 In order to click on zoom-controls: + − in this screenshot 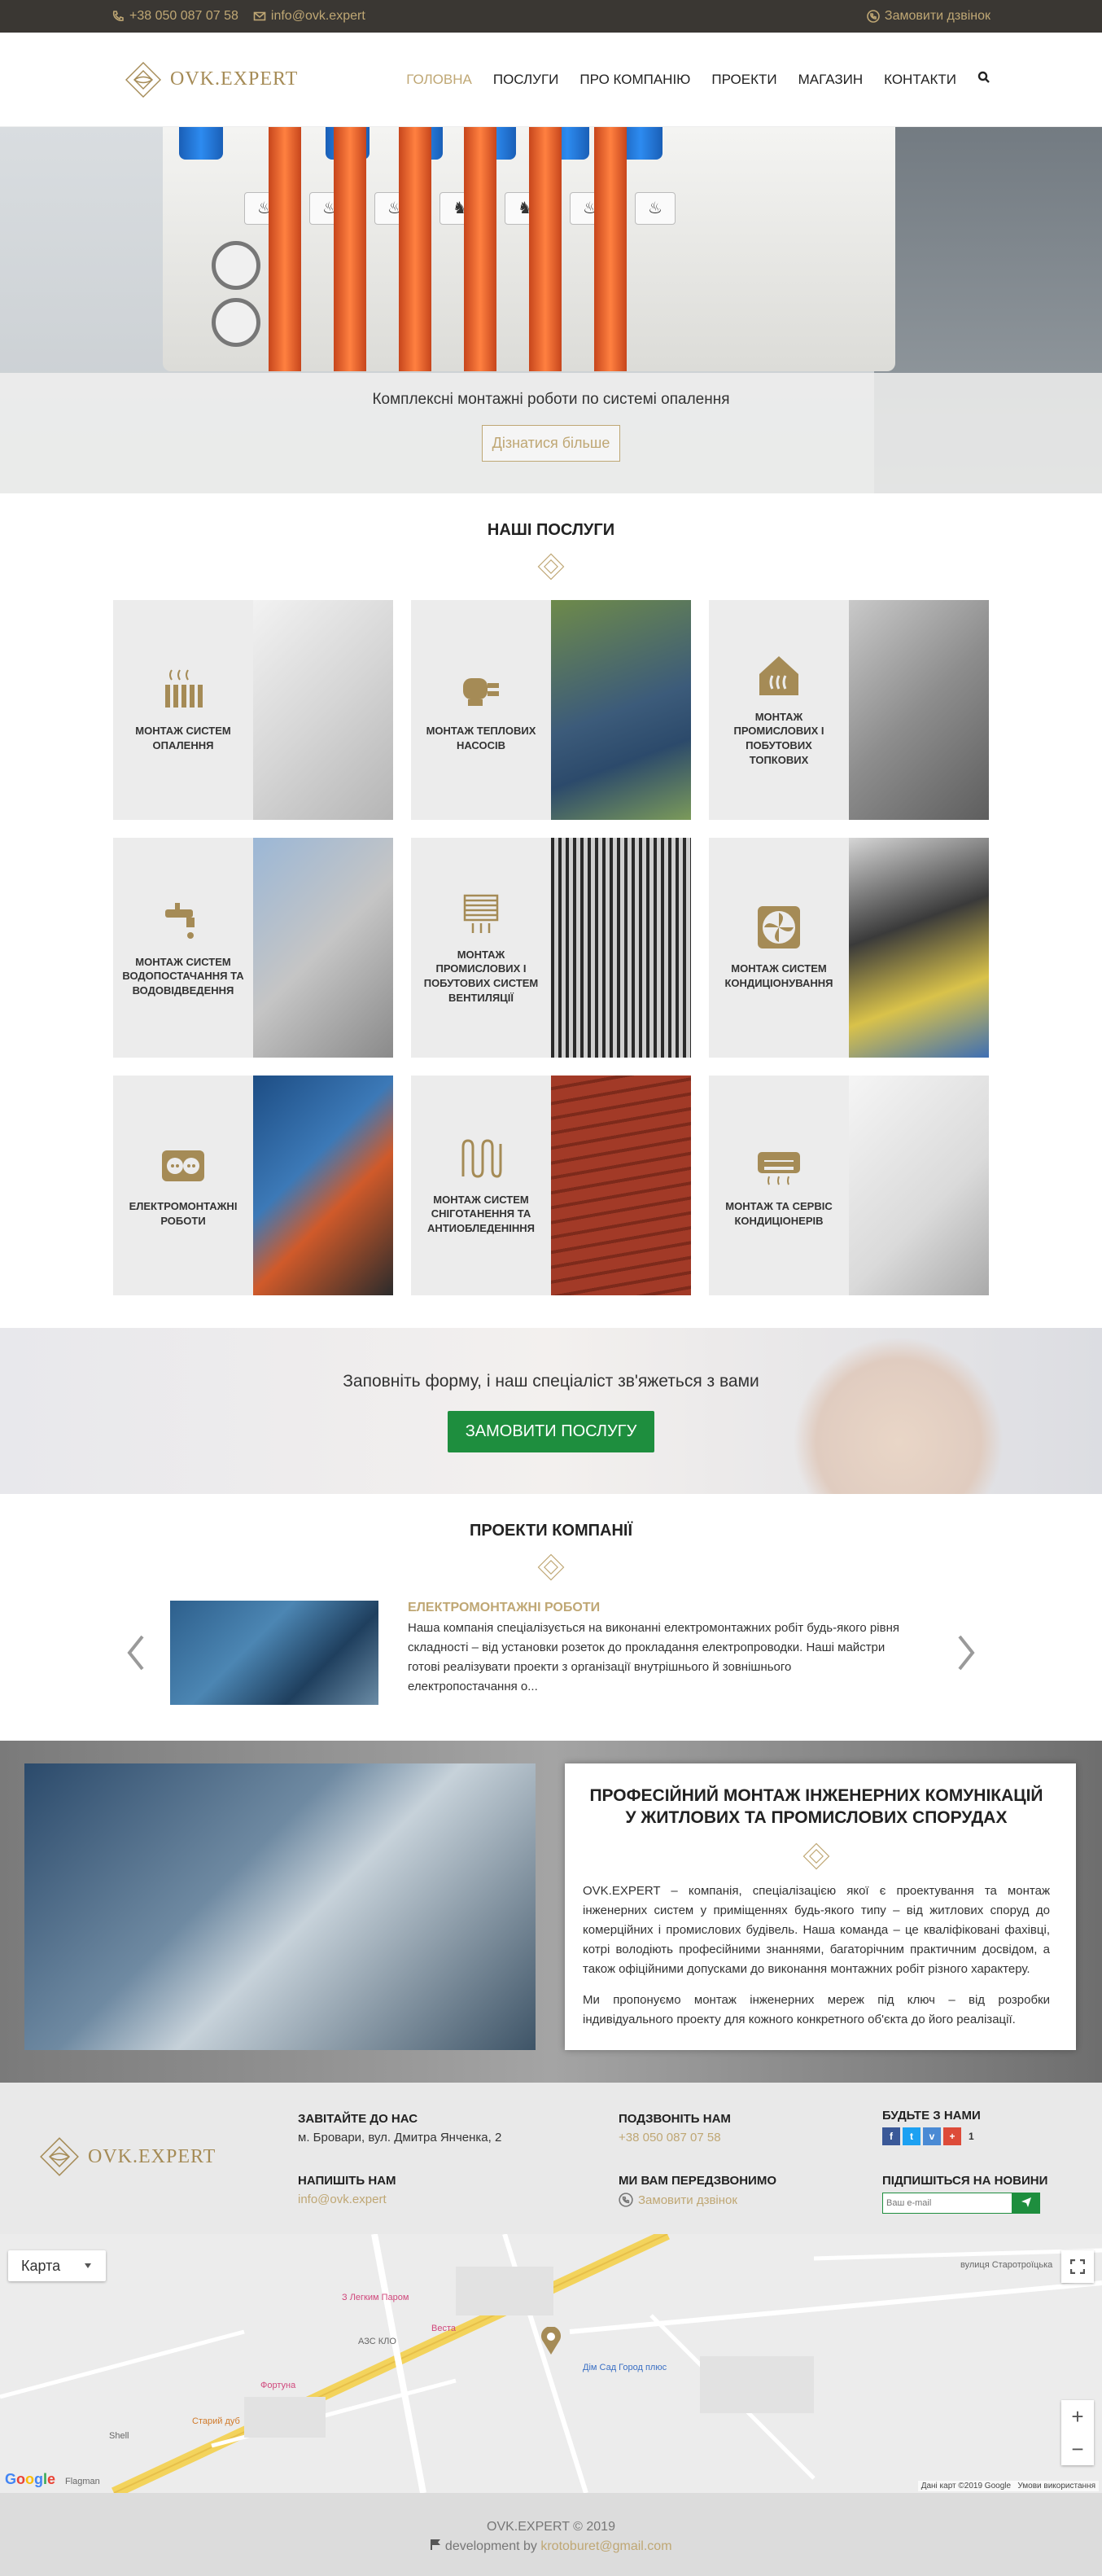, I will do `click(1077, 2432)`.